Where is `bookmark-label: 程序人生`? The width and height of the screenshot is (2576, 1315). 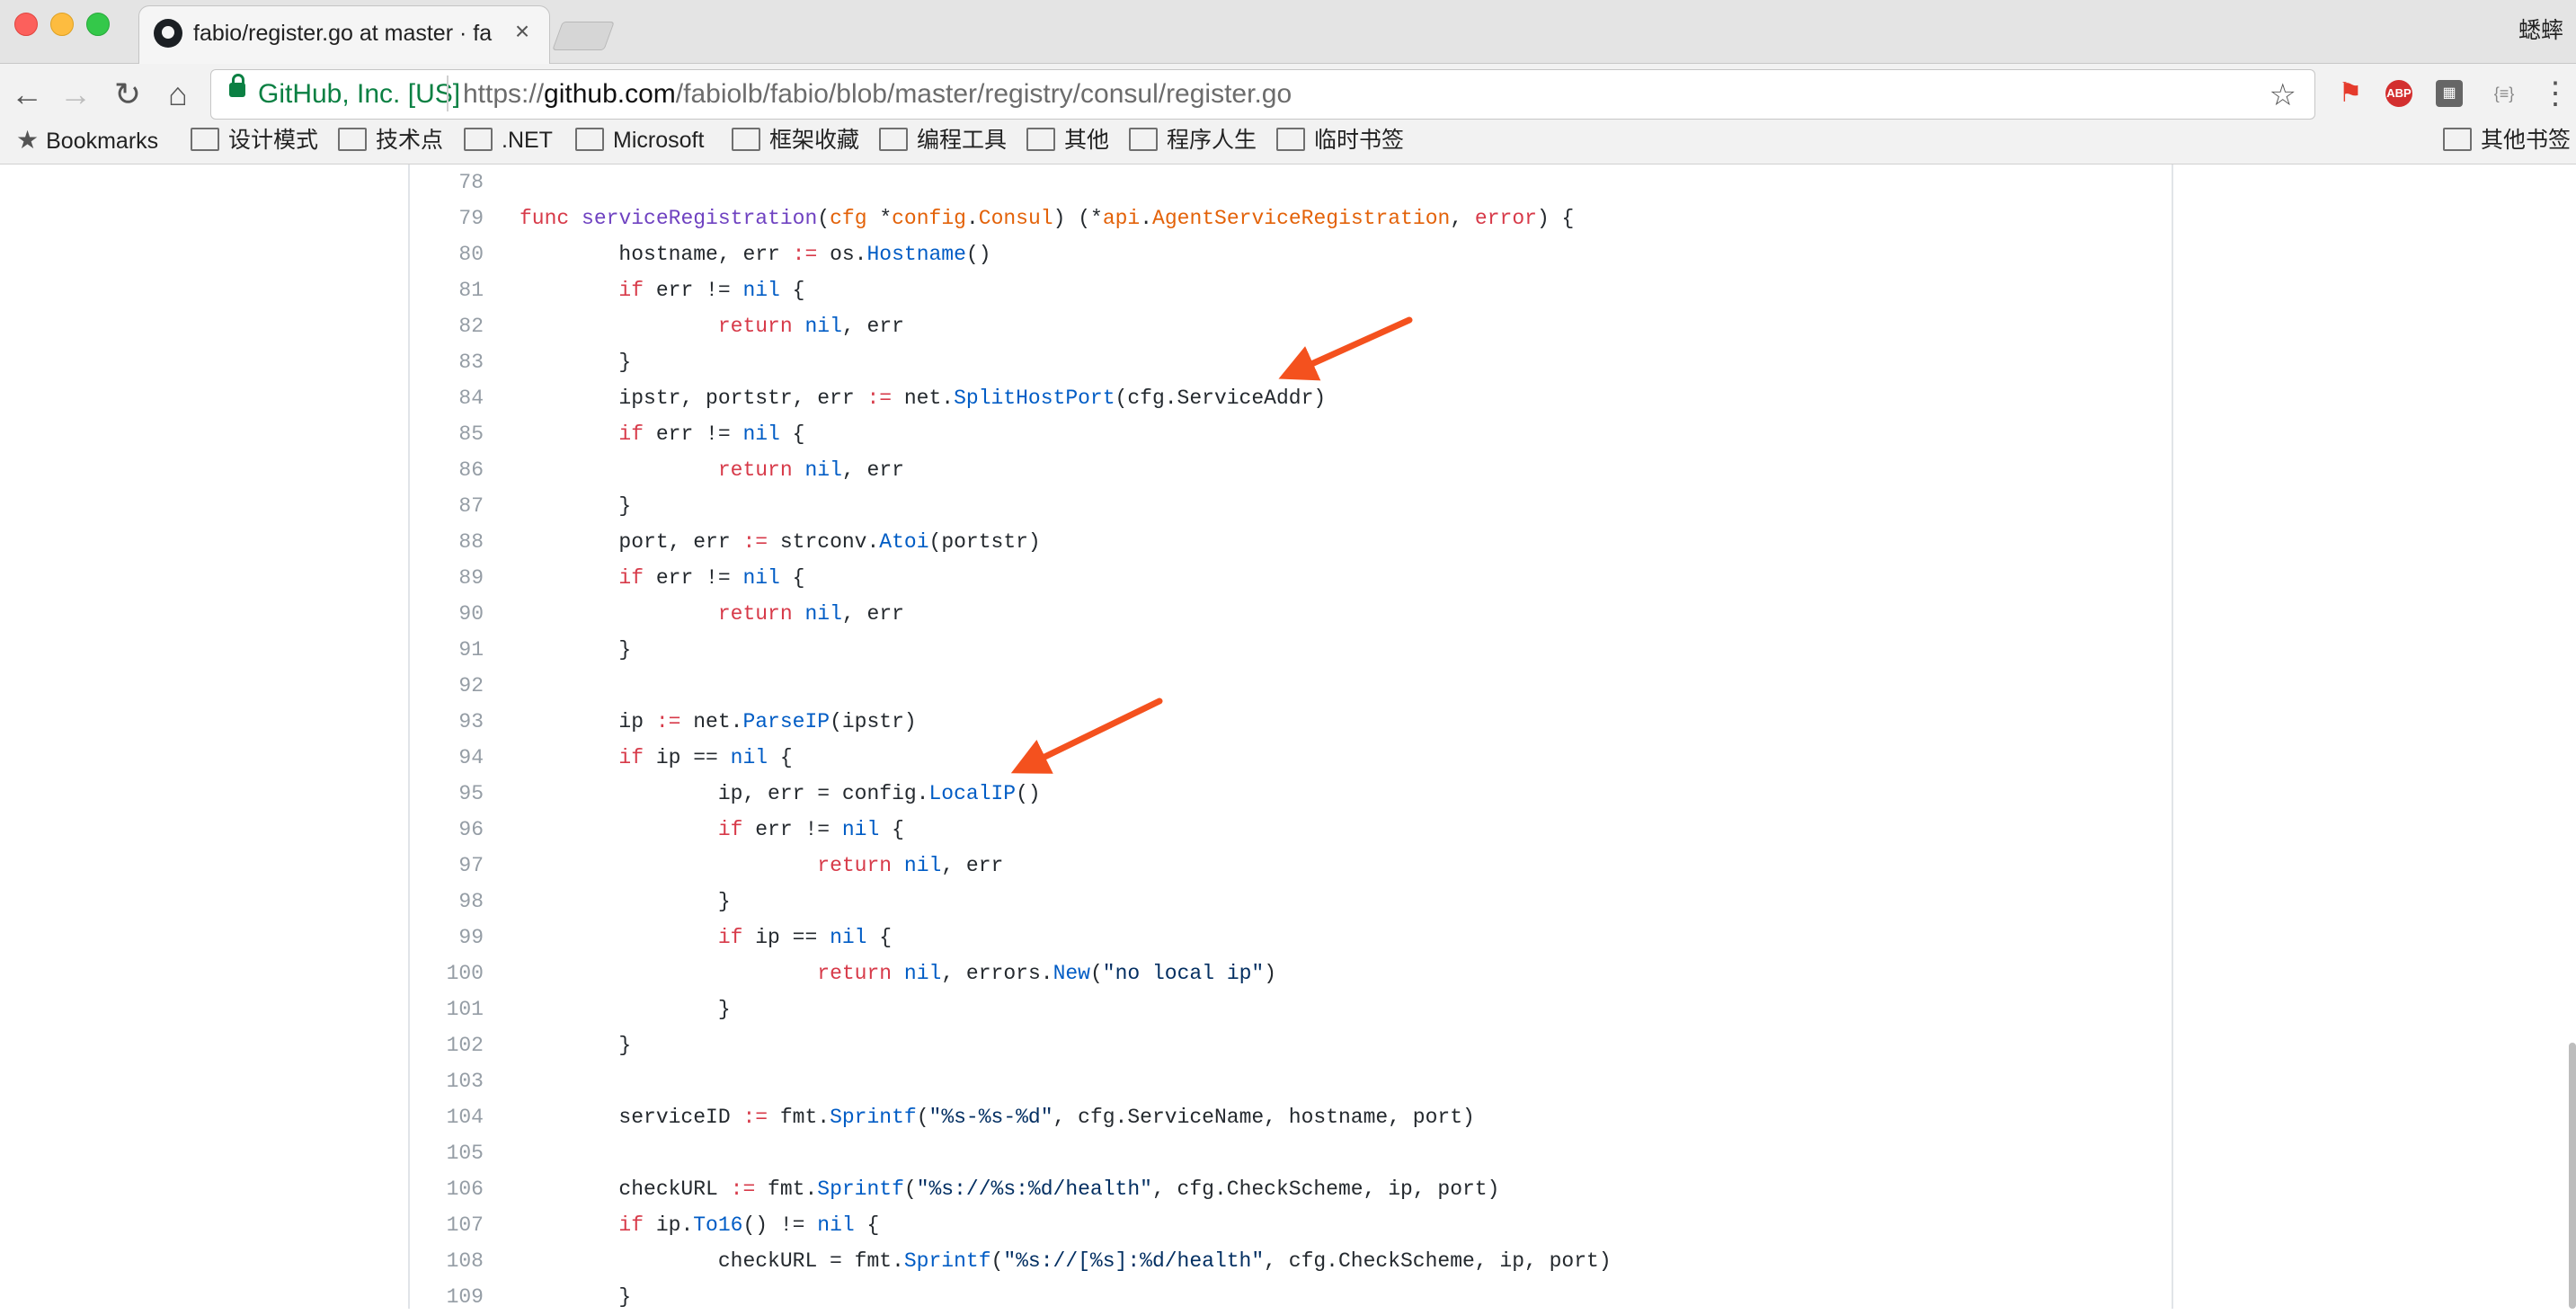 bookmark-label: 程序人生 is located at coordinates (1212, 140).